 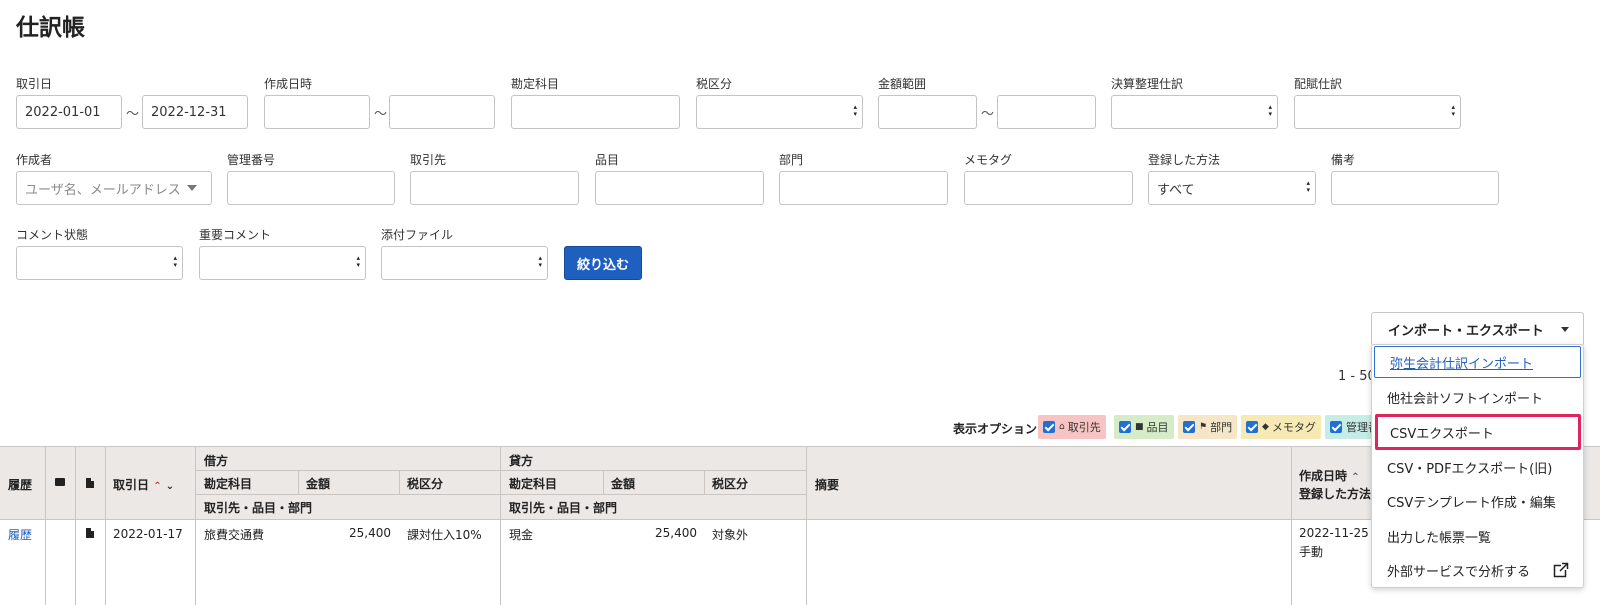 What do you see at coordinates (20, 485) in the screenshot?
I see `header-rireki: 履歴` at bounding box center [20, 485].